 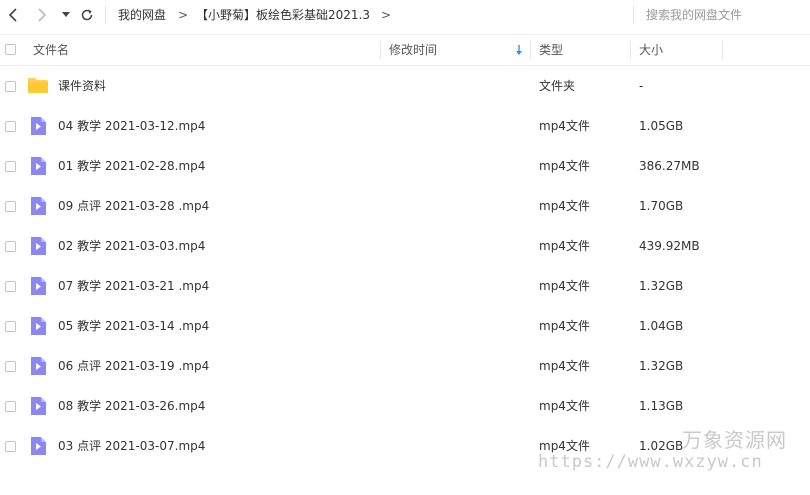 I want to click on sort-descending-icon, so click(x=519, y=50).